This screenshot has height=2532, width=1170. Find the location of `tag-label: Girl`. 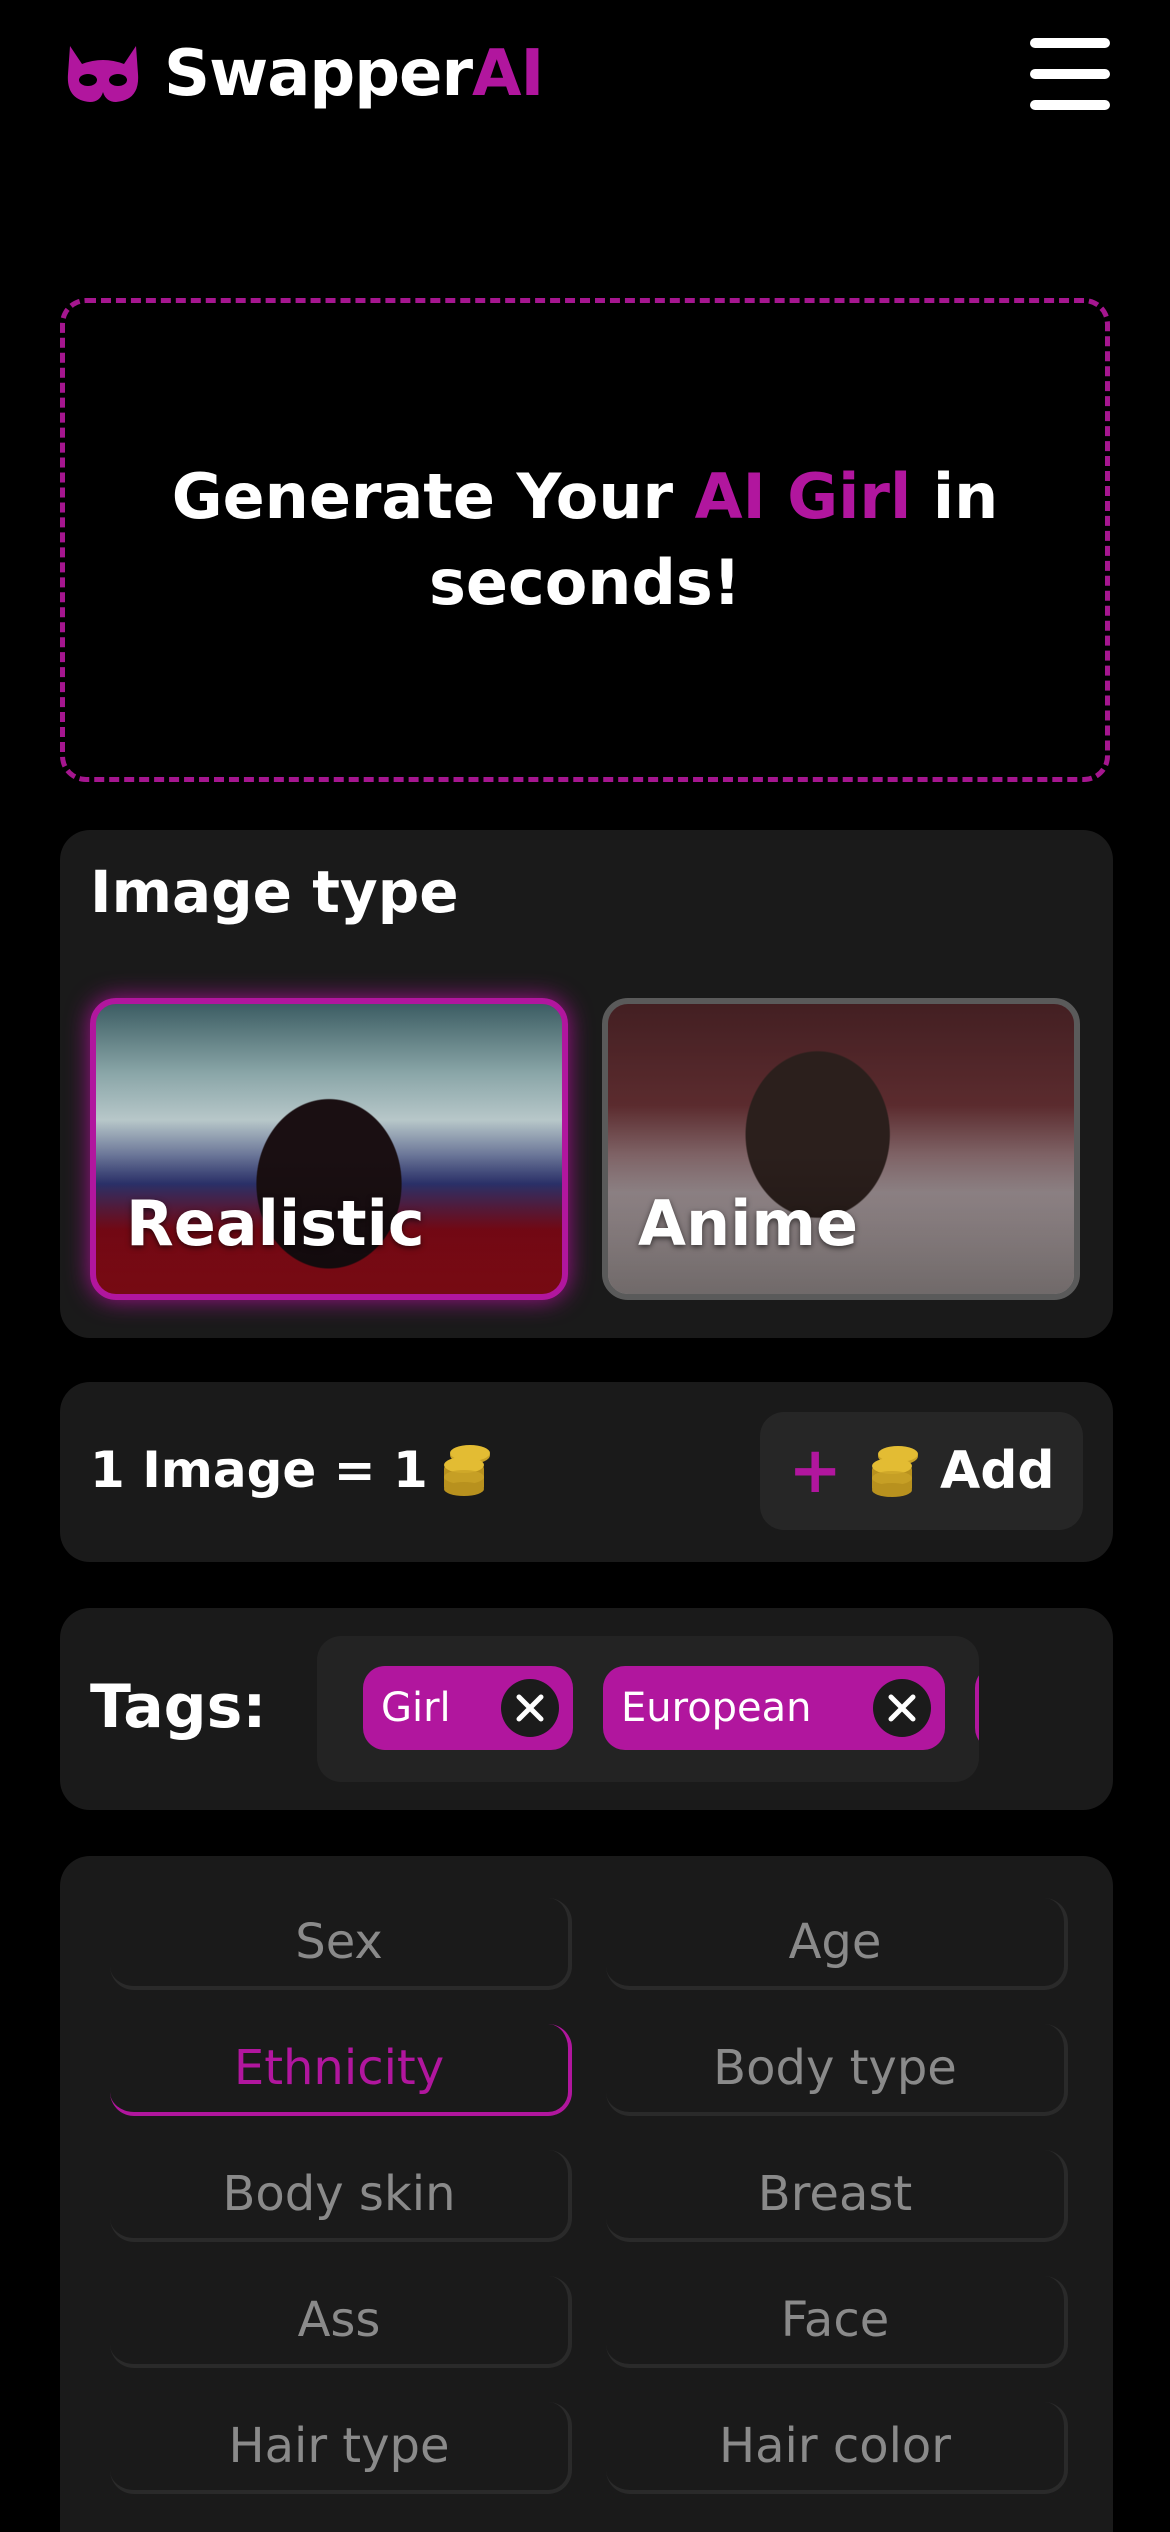

tag-label: Girl is located at coordinates (416, 1708).